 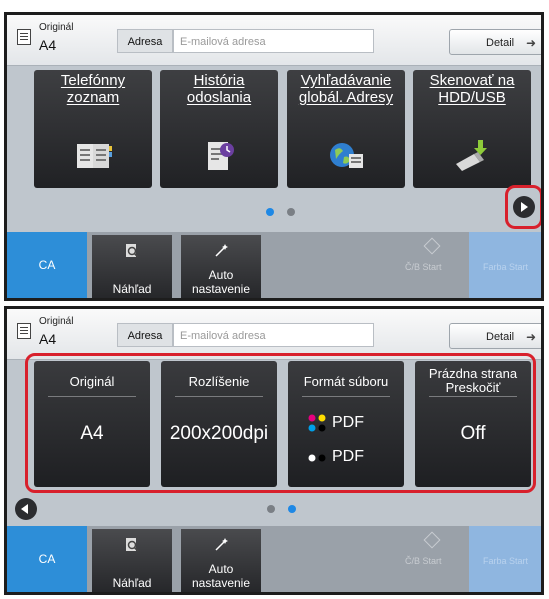 What do you see at coordinates (219, 89) in the screenshot?
I see `tile-label: História odoslania` at bounding box center [219, 89].